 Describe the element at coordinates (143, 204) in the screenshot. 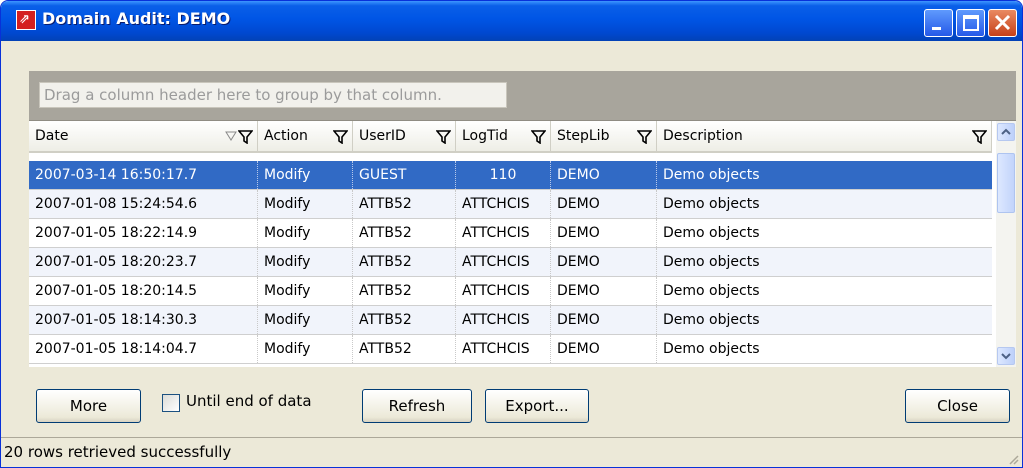

I see `cell-date: 2007-01-08 15:24:54.6` at that location.